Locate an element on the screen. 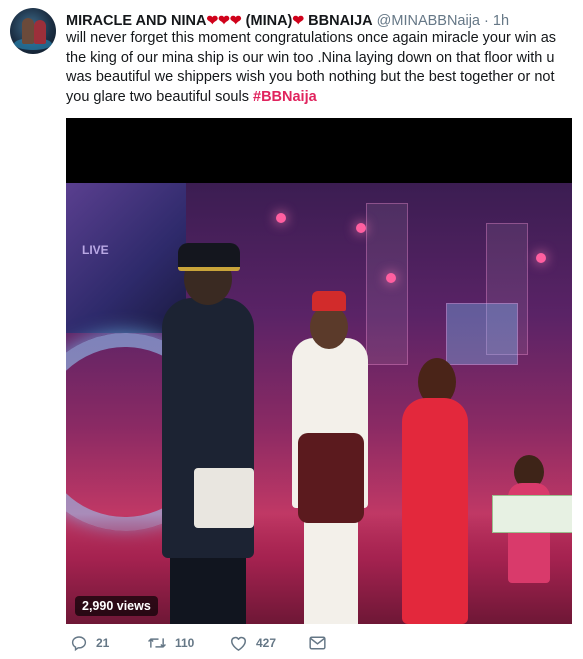 The height and width of the screenshot is (659, 583). heart-emoji: ❤ is located at coordinates (298, 20).